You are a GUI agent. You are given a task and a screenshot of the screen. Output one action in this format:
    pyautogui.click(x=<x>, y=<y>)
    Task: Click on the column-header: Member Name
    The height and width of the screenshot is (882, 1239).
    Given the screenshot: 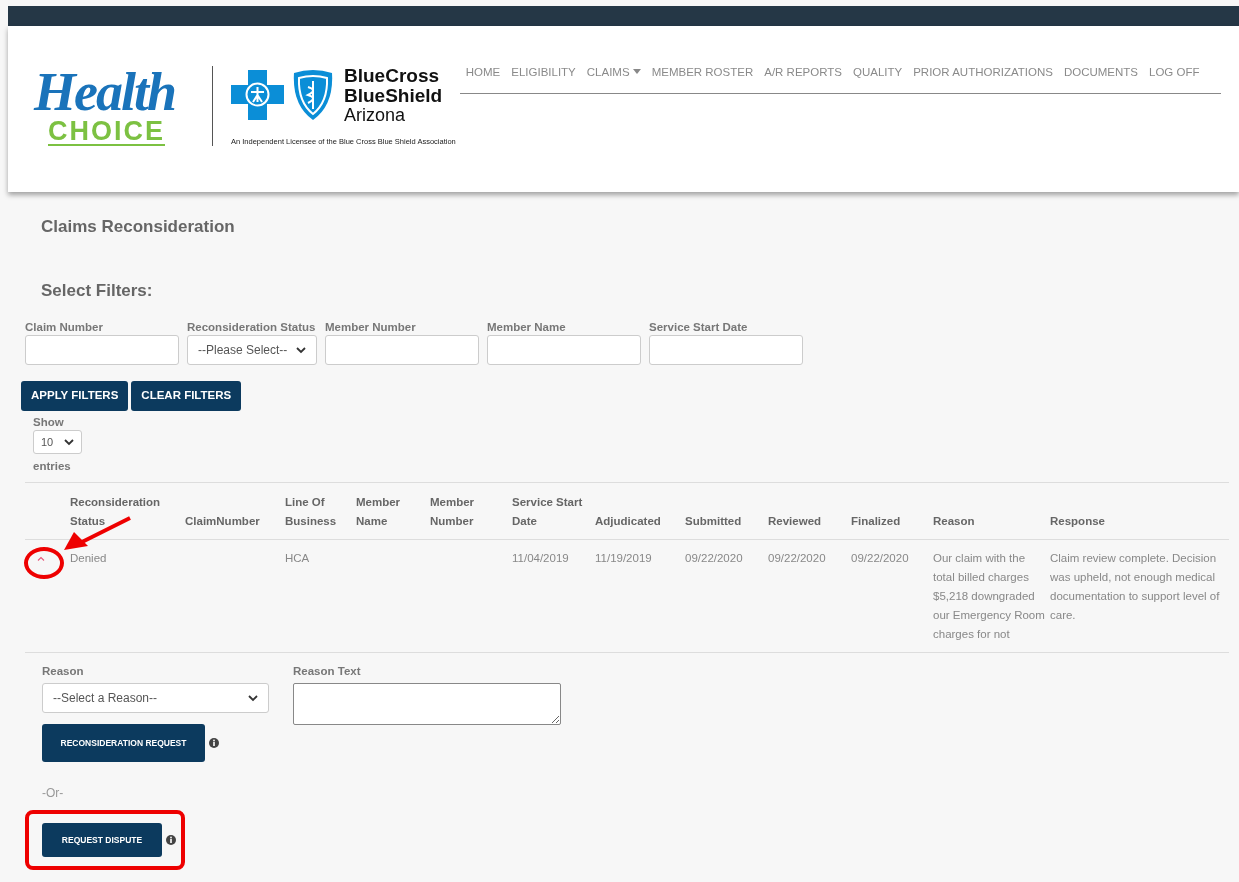 What is the action you would take?
    pyautogui.click(x=393, y=511)
    